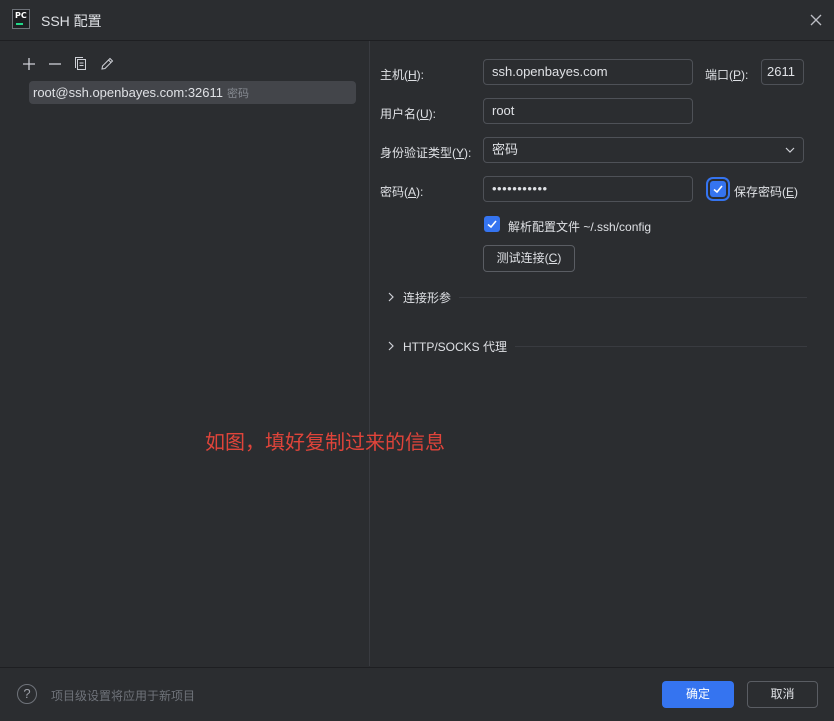  Describe the element at coordinates (529, 258) in the screenshot. I see `test-connection-button: 测试连接(C)` at that location.